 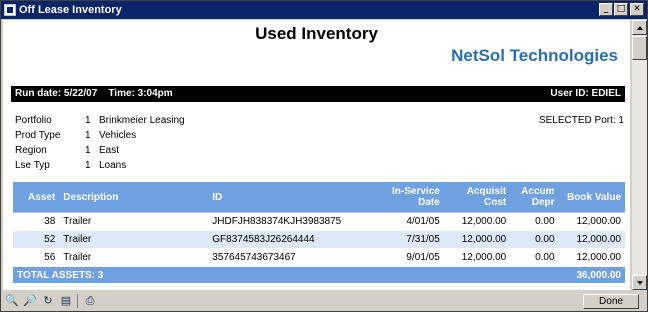 I want to click on col-header-accum-depr: Accum Depr, so click(x=534, y=197).